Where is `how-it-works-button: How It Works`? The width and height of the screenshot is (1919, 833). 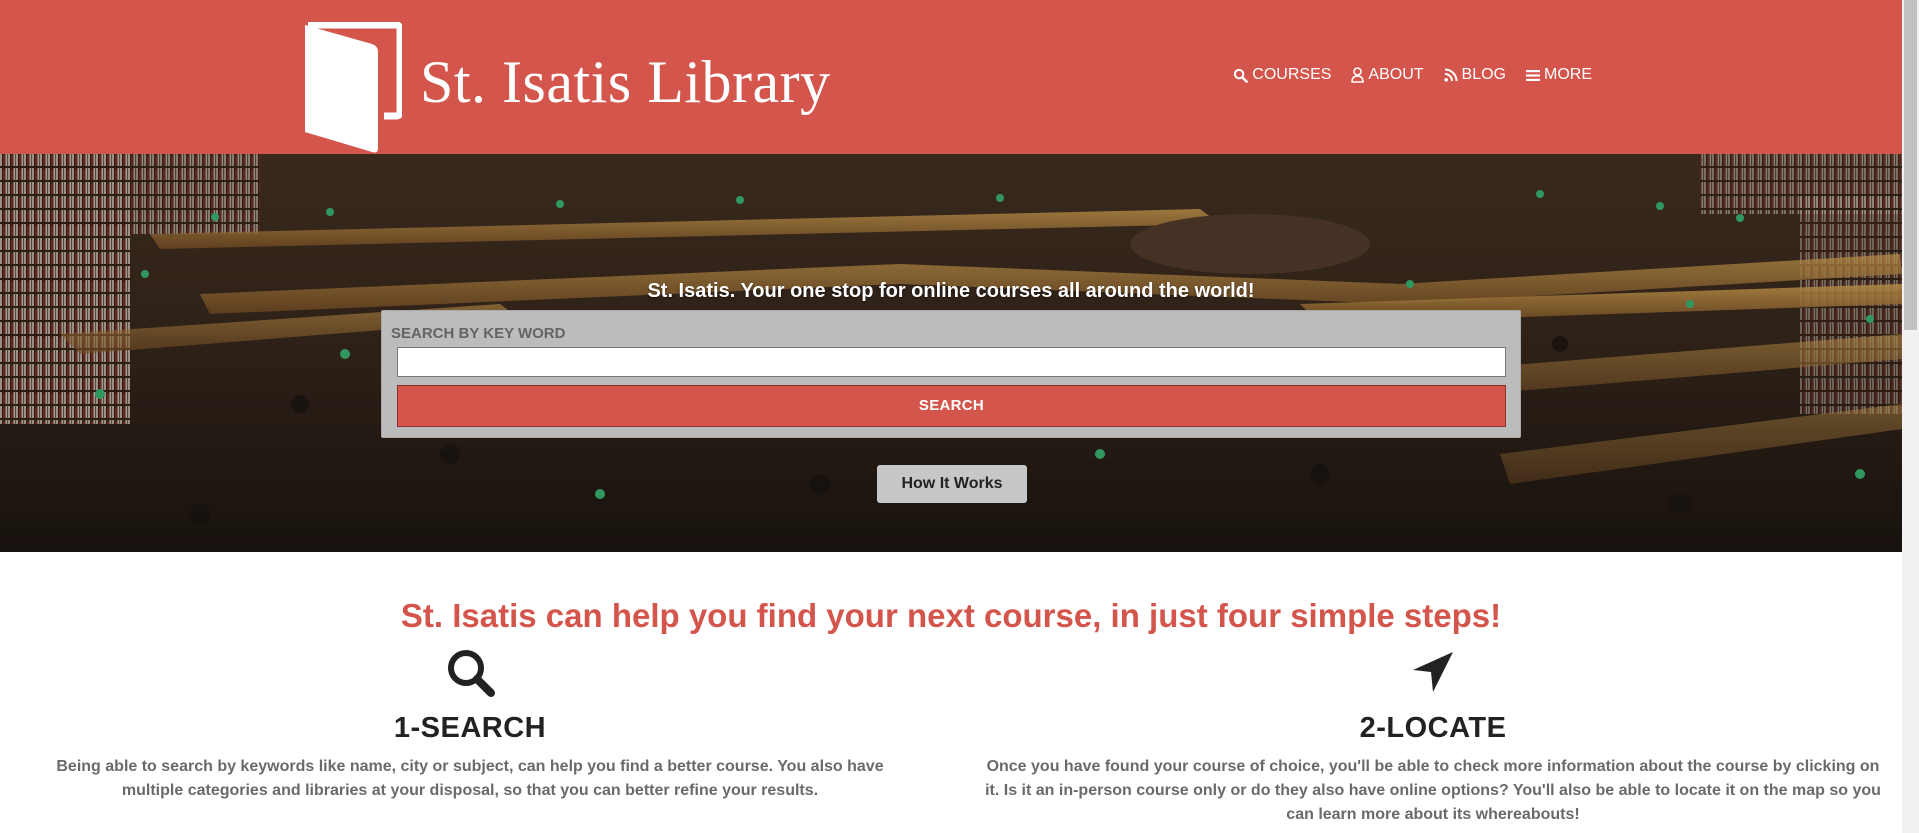 how-it-works-button: How It Works is located at coordinates (952, 484).